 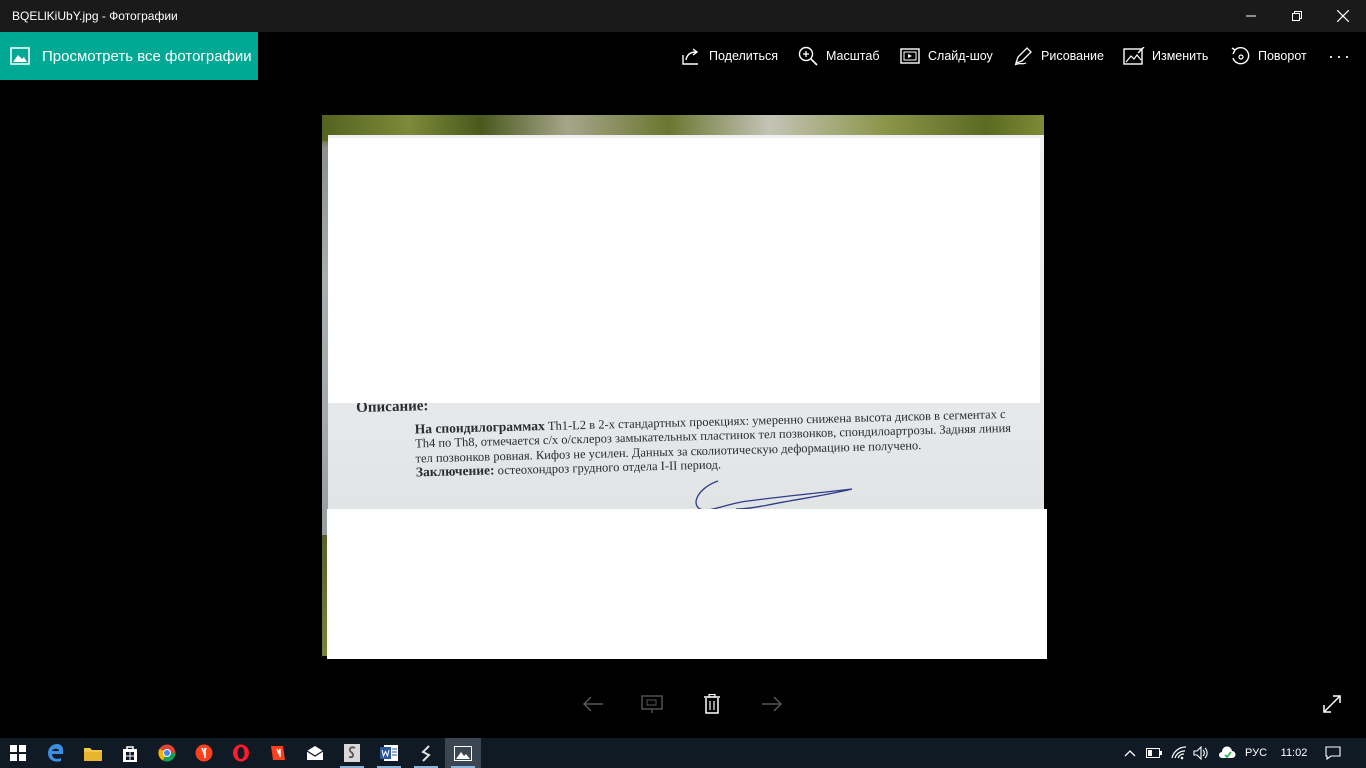 What do you see at coordinates (1180, 56) in the screenshot?
I see `edit-label: Изменить` at bounding box center [1180, 56].